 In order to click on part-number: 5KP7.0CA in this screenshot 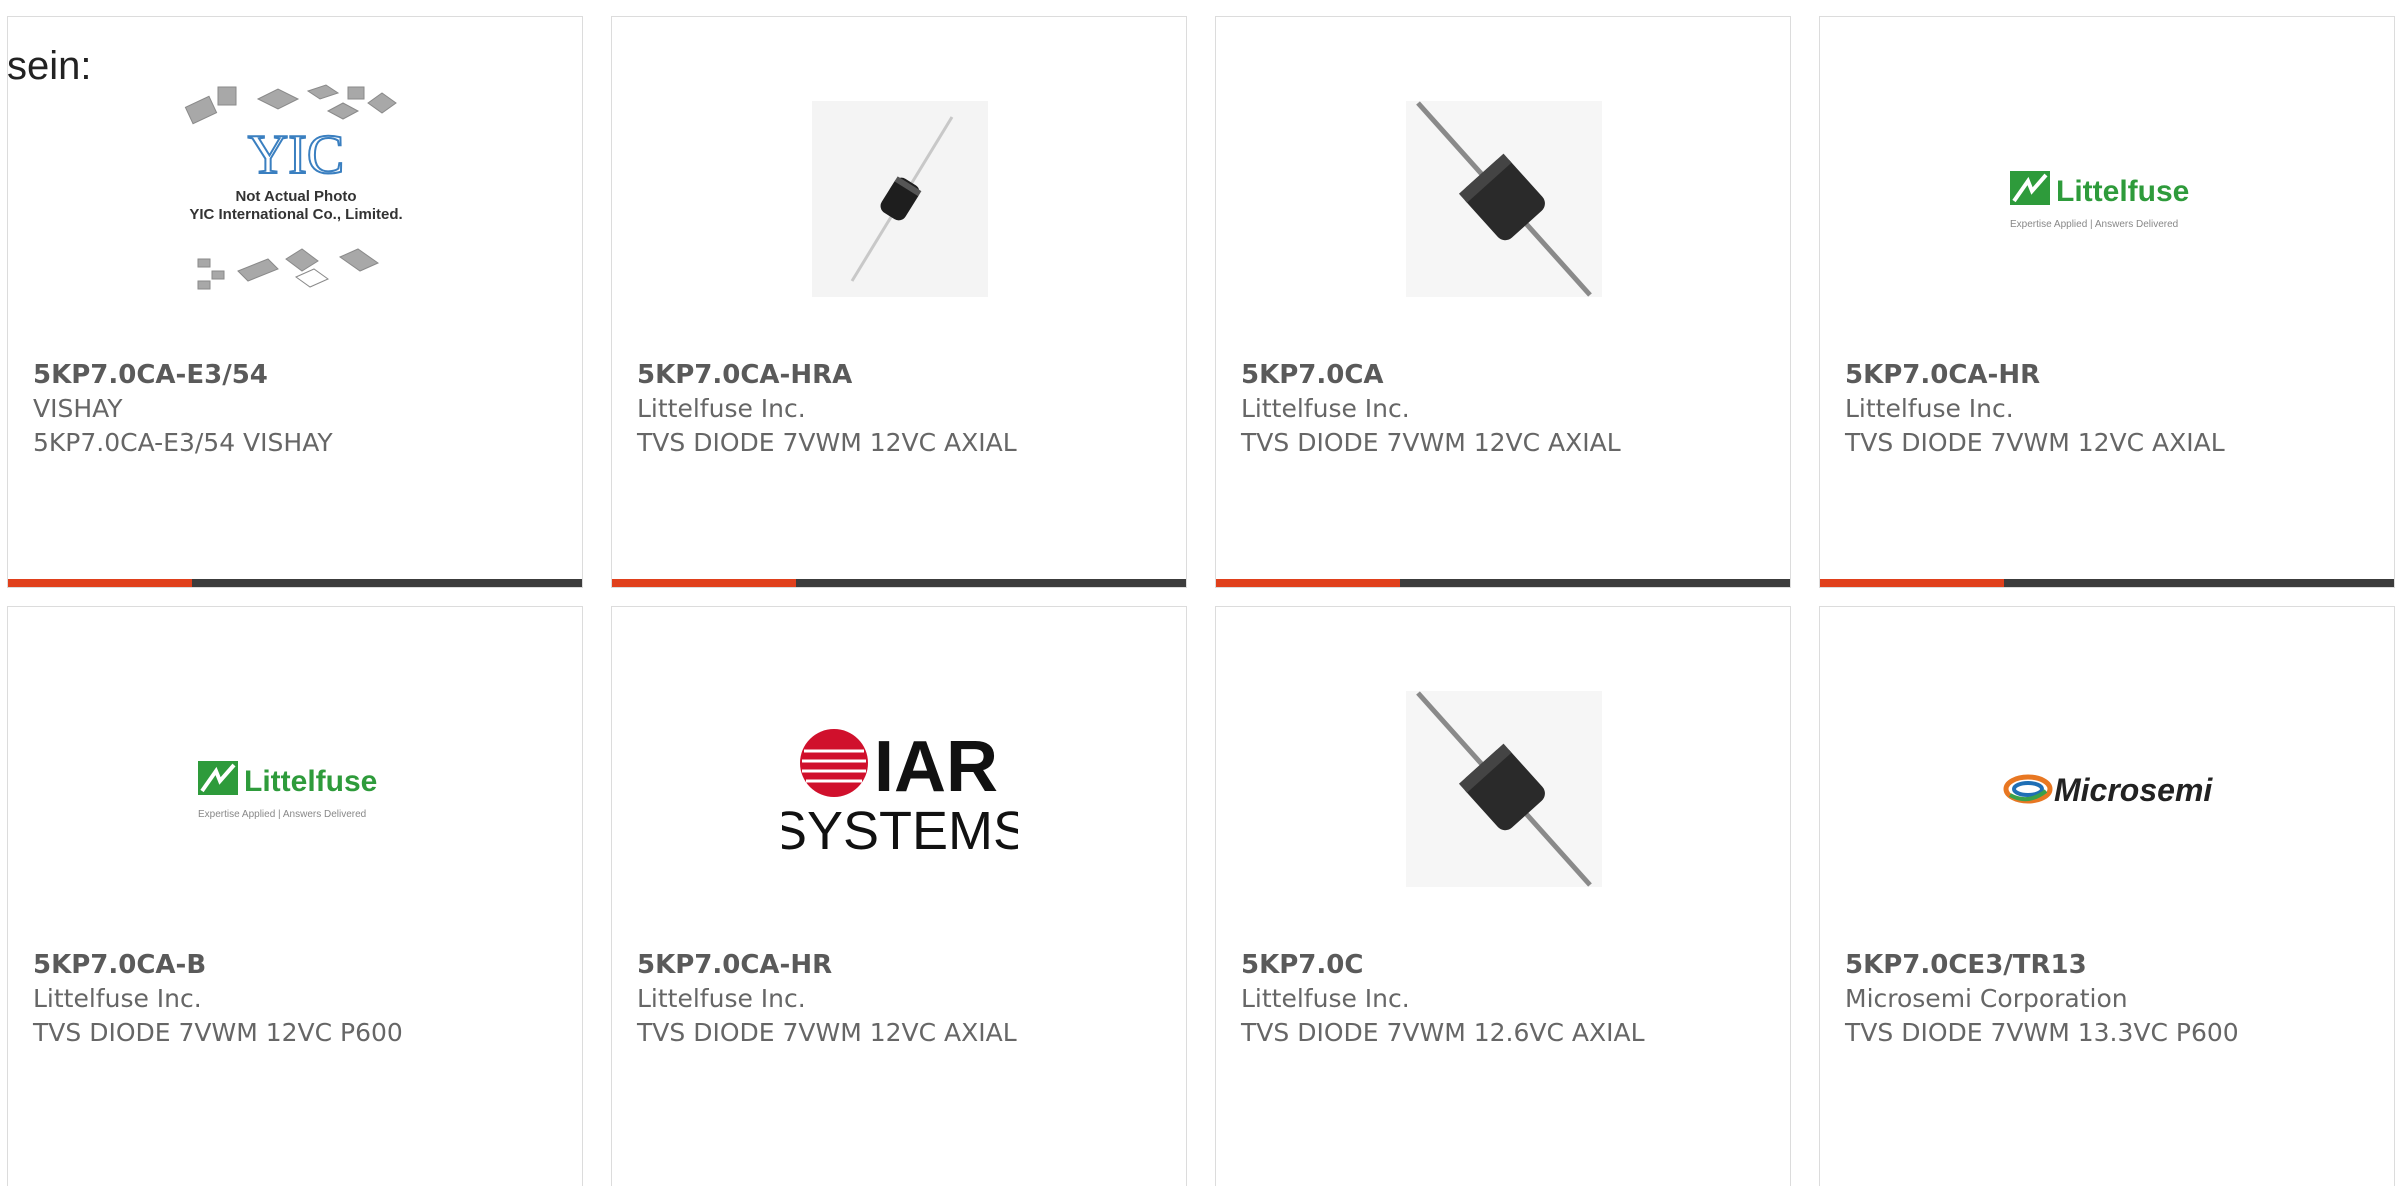, I will do `click(1510, 375)`.